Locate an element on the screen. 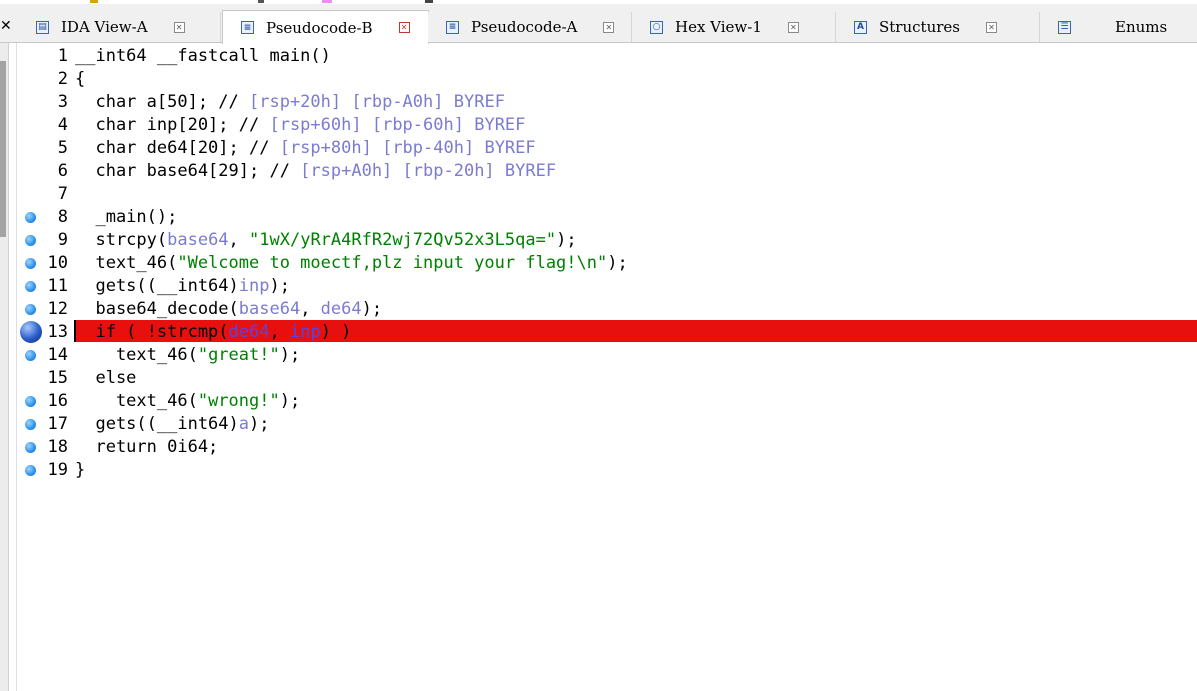  code-line: 1 __int64 __fastcall main() is located at coordinates (598, 55).